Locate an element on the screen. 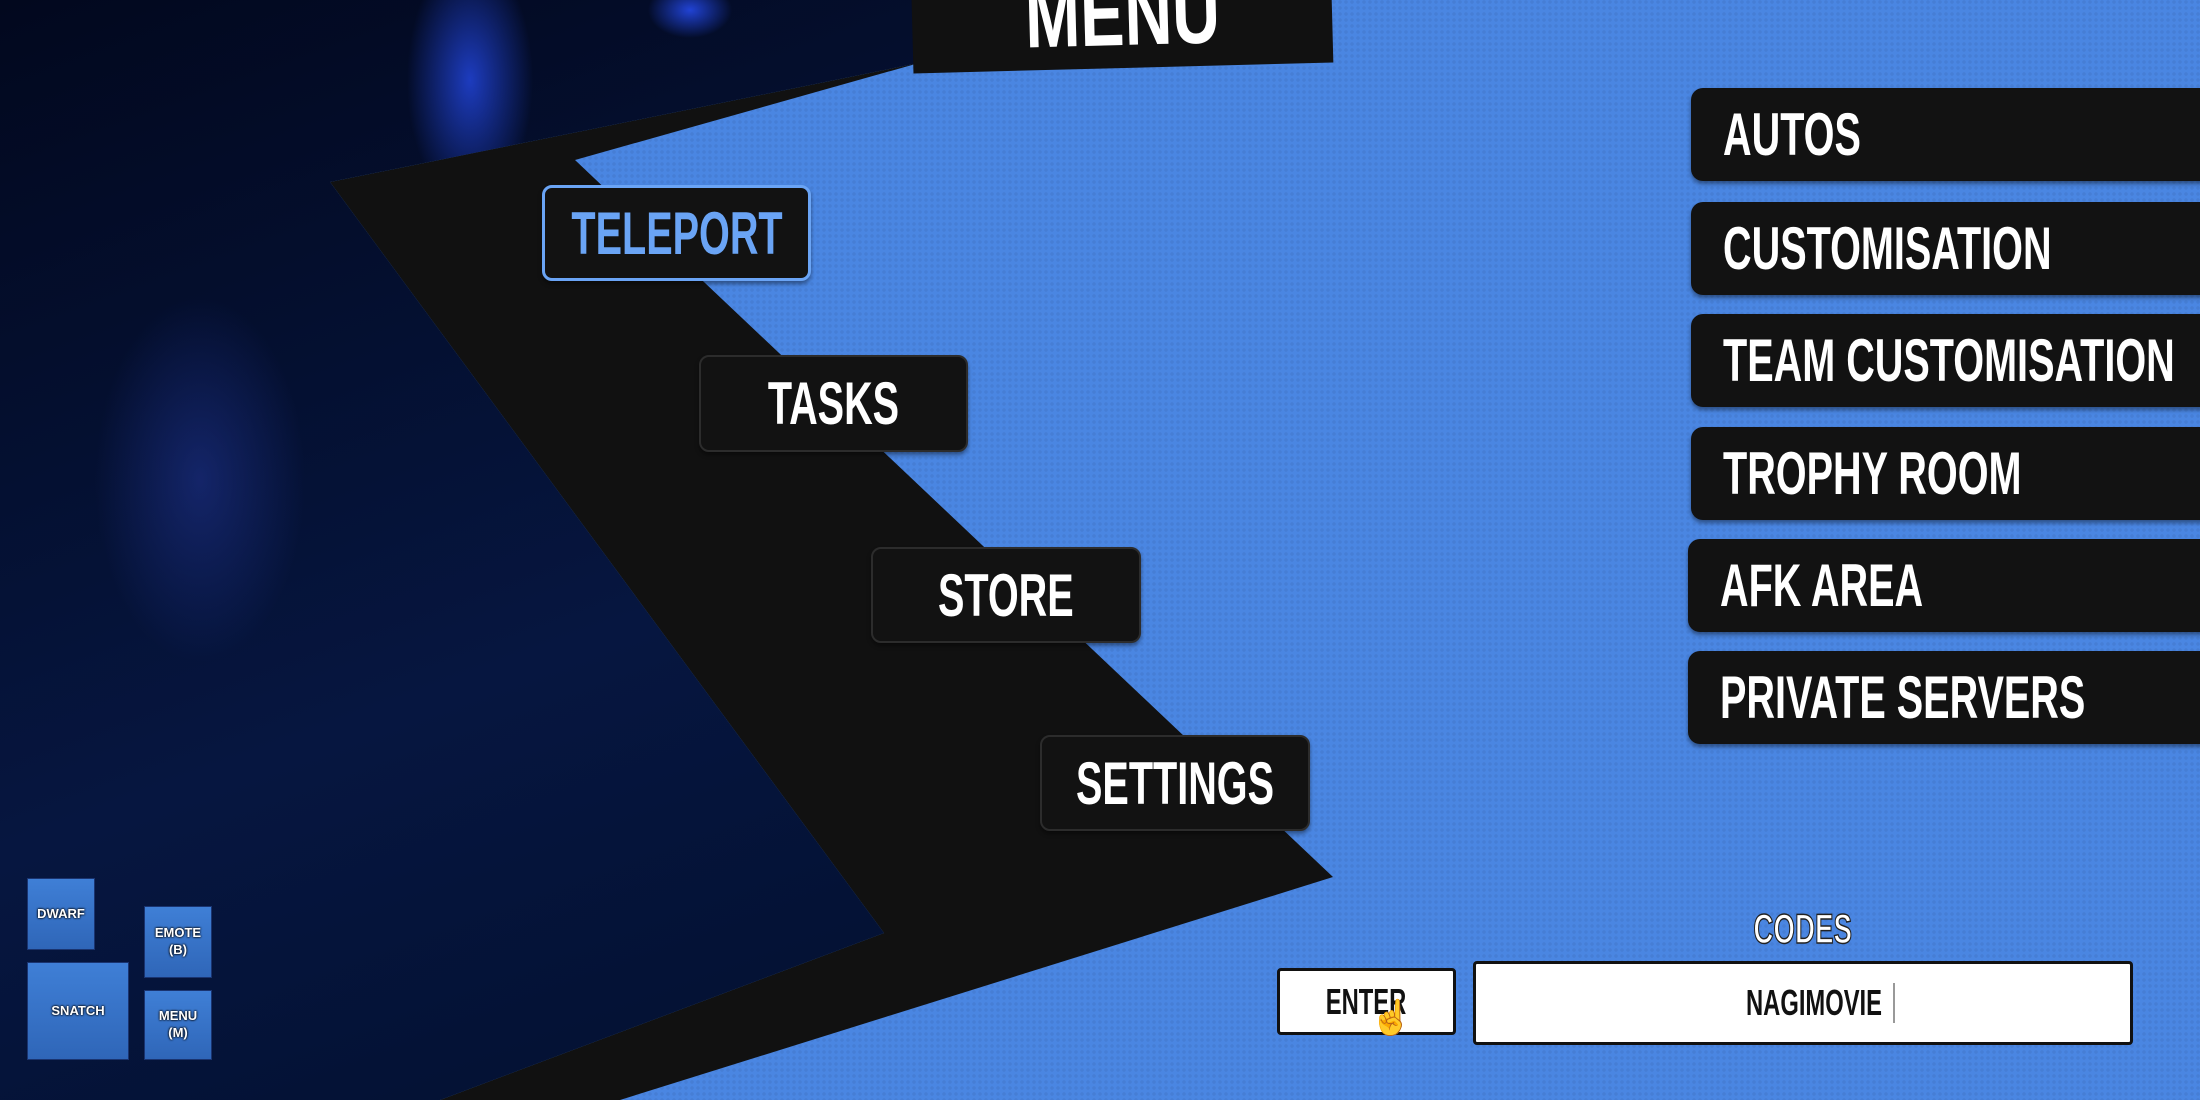 The height and width of the screenshot is (1100, 2200). customisation-label: CUSTOMISATION is located at coordinates (1887, 248).